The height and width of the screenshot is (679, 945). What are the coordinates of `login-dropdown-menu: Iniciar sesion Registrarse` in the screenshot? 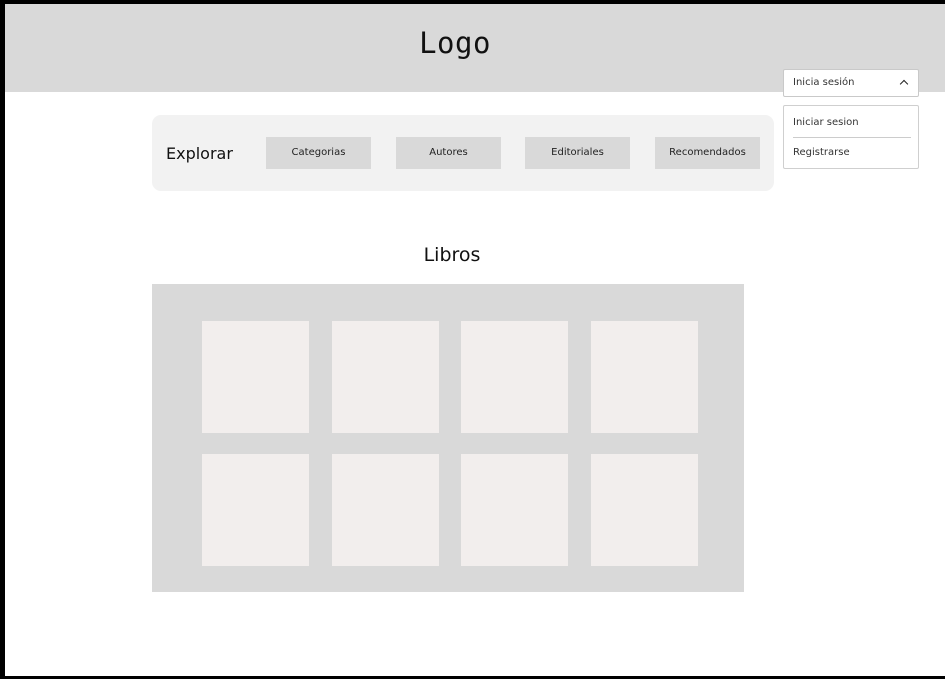 It's located at (851, 137).